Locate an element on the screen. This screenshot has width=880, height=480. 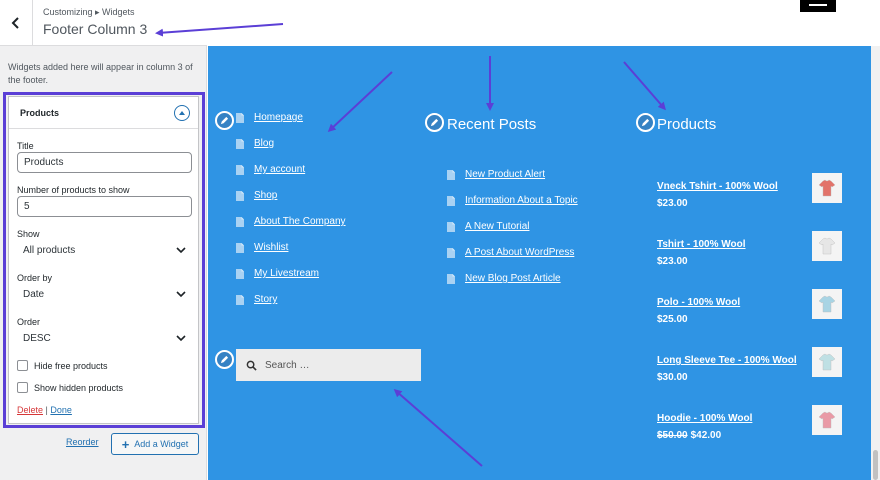
nav-menu-item: Story is located at coordinates (256, 299).